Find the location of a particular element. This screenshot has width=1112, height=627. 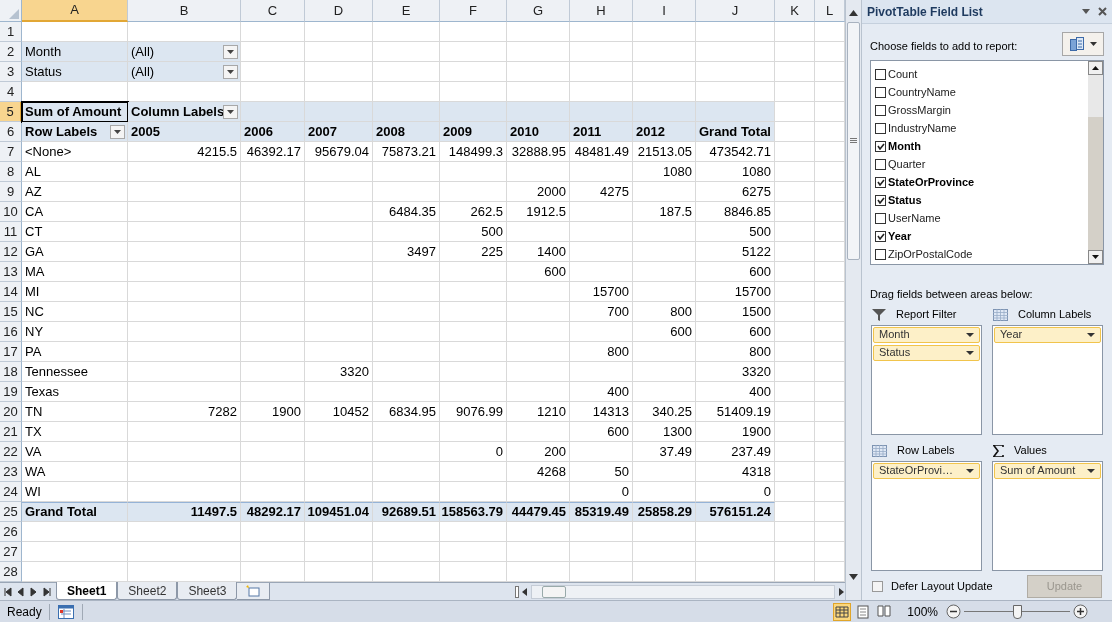

sheet-tab: Sheet2 is located at coordinates (147, 591).